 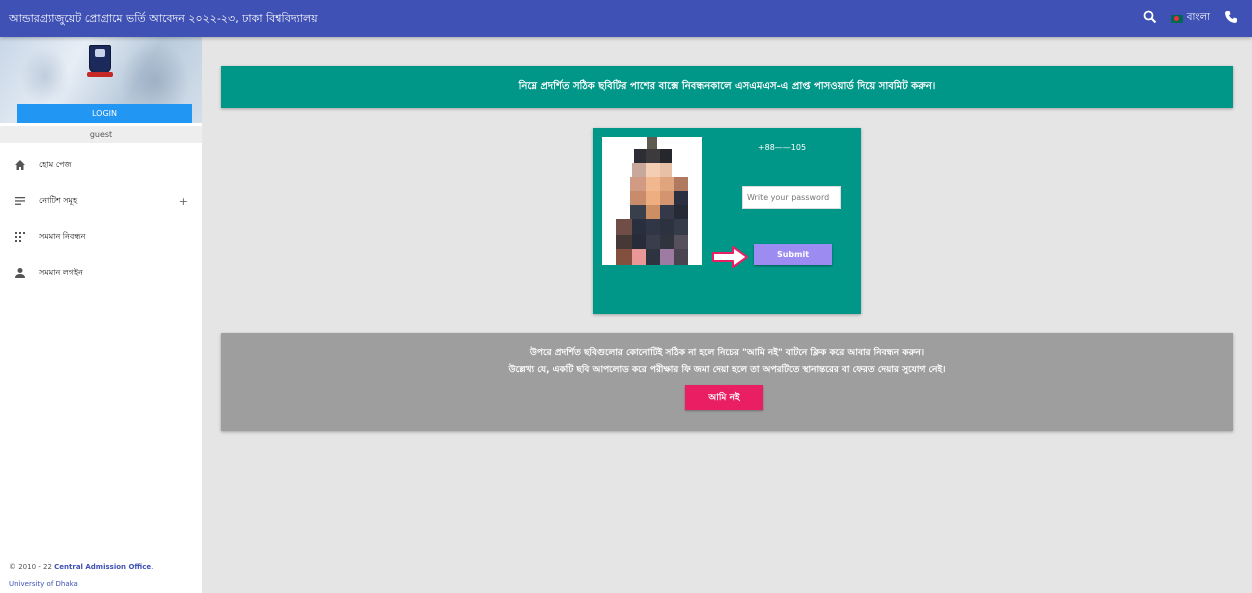 I want to click on top-actions: বাংলা, so click(x=1190, y=18).